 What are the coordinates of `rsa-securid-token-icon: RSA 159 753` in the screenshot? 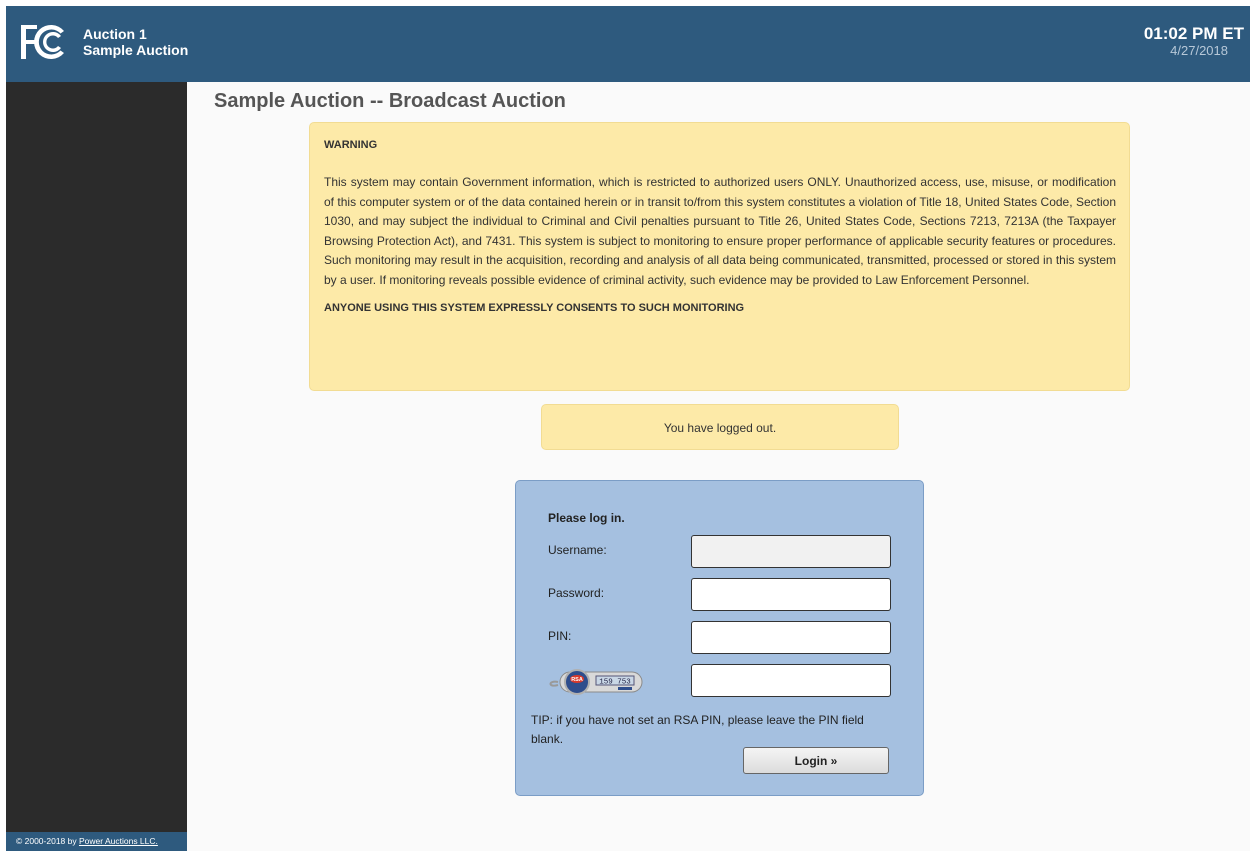 It's located at (596, 682).